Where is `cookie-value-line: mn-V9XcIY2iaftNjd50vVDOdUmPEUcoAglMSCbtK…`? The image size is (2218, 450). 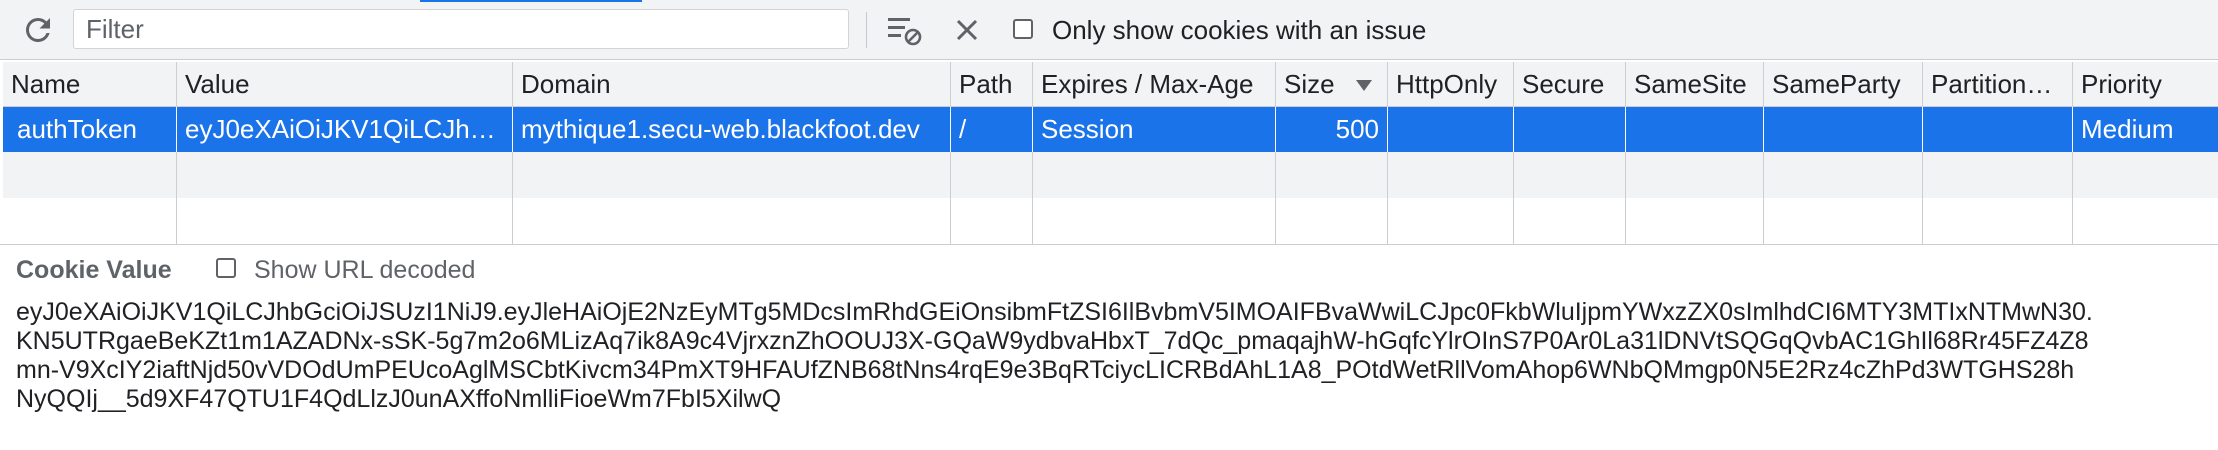 cookie-value-line: mn-V9XcIY2iaftNjd50vVDOdUmPEUcoAglMSCbtK… is located at coordinates (1045, 370).